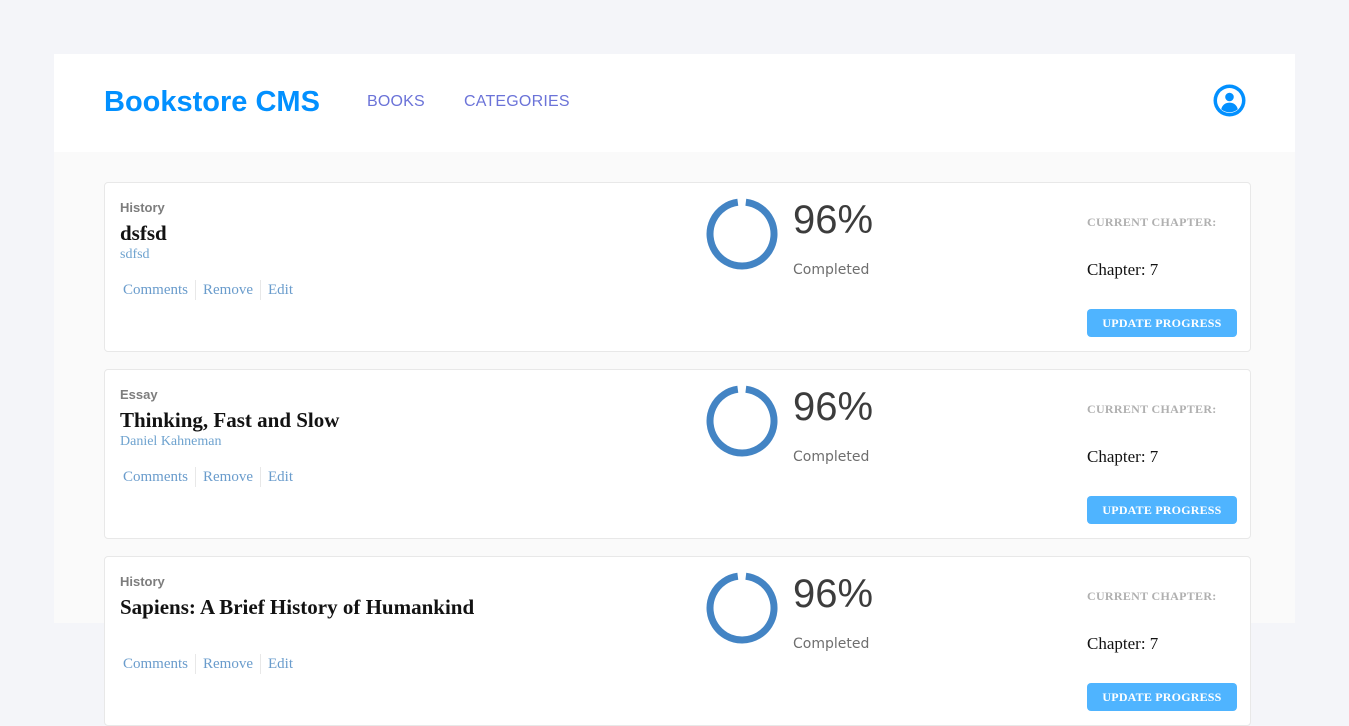 Image resolution: width=1349 pixels, height=726 pixels. What do you see at coordinates (517, 102) in the screenshot?
I see `nav-categories-link: CATEGORIES` at bounding box center [517, 102].